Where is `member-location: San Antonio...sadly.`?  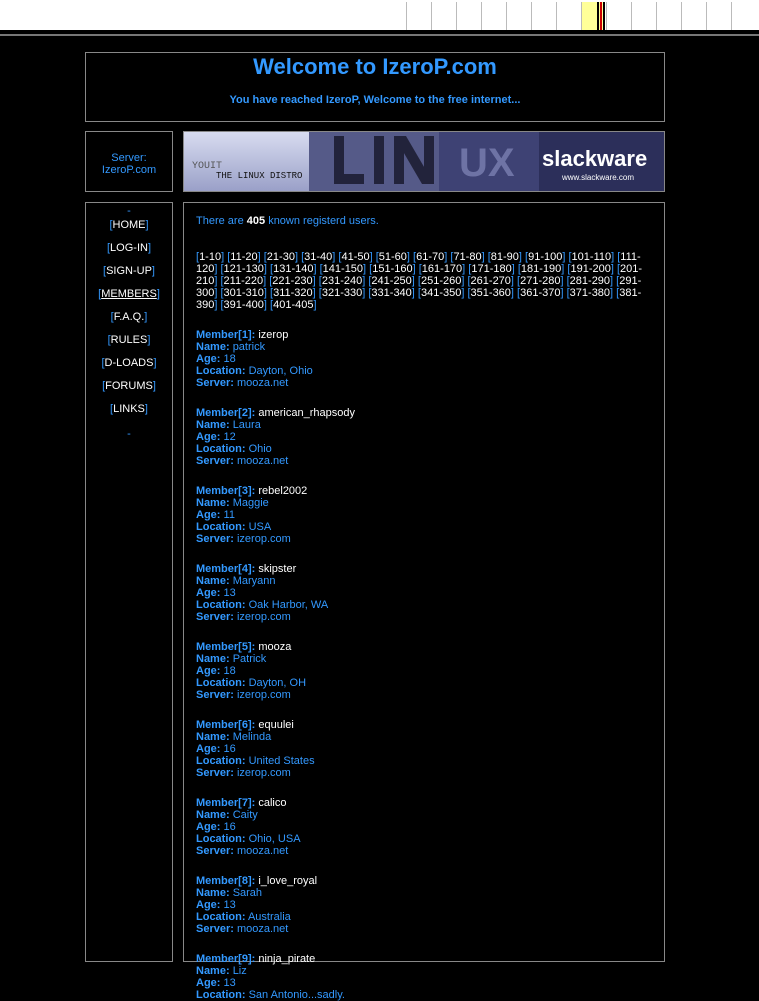
member-location: San Antonio...sadly. is located at coordinates (296, 995).